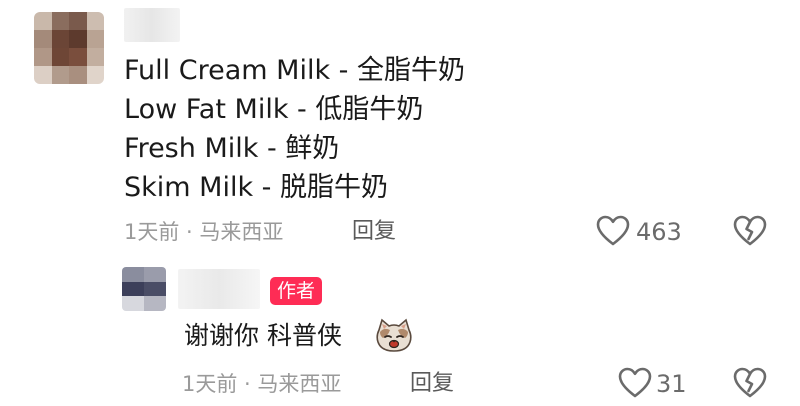  Describe the element at coordinates (152, 25) in the screenshot. I see `commenter-name-blurred` at that location.